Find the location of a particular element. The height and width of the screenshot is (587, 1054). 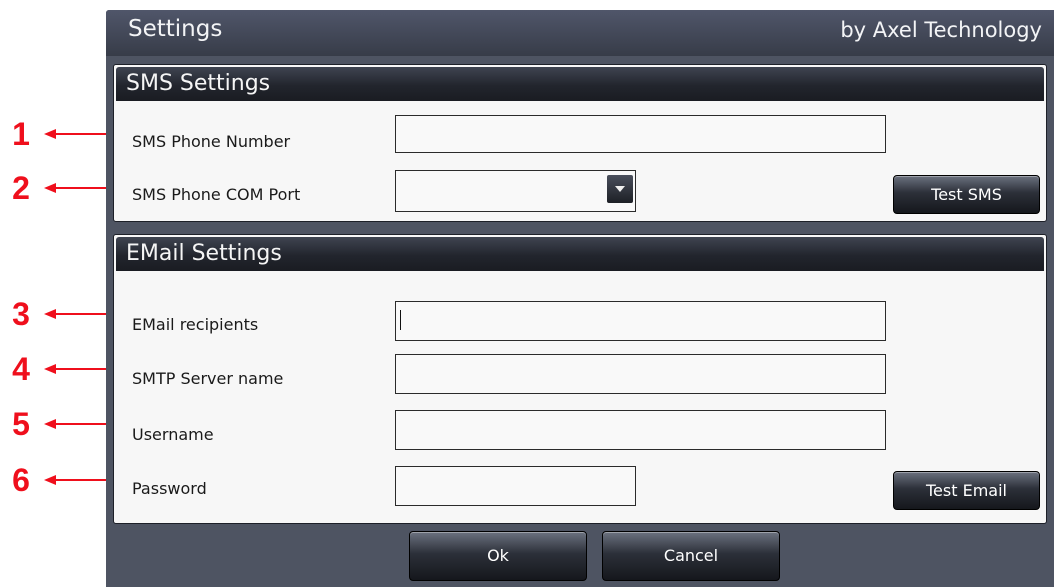

test-email-label: Test Email is located at coordinates (966, 490).